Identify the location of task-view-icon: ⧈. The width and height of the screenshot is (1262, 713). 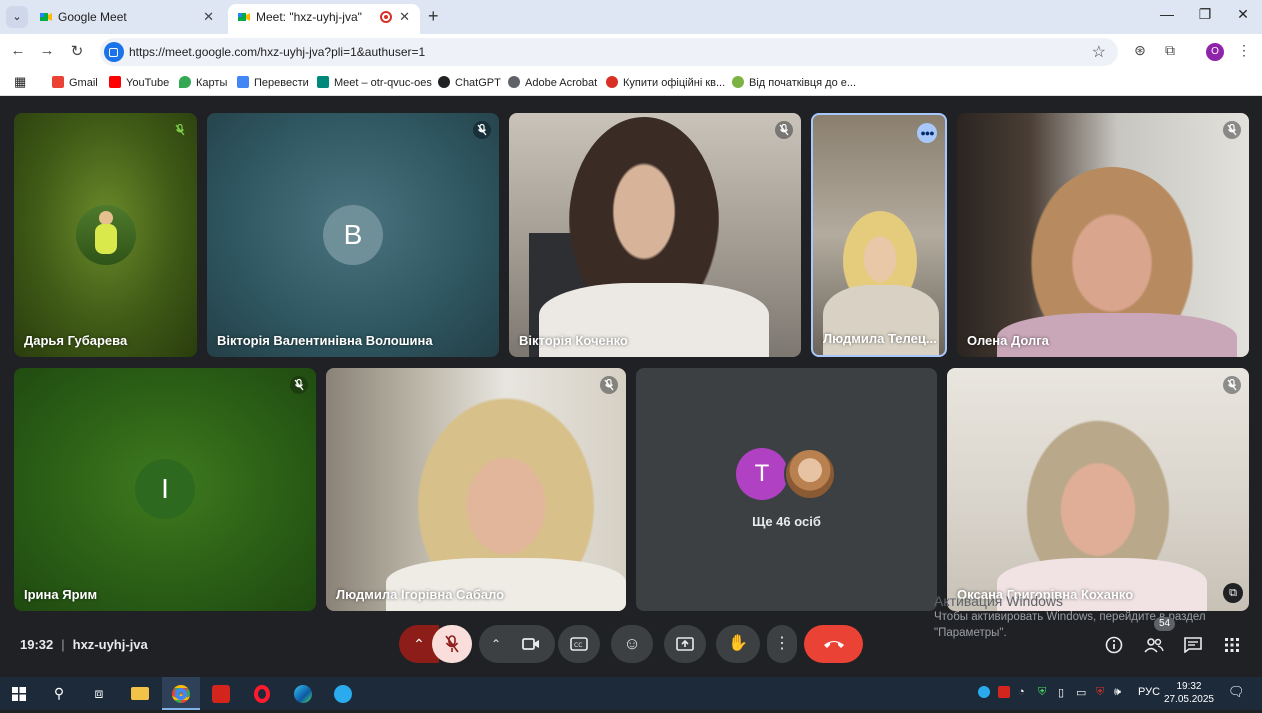
(99, 693).